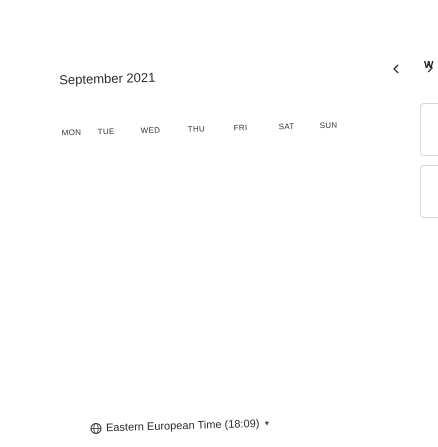  Describe the element at coordinates (286, 126) in the screenshot. I see `weekday-sat: SAT` at that location.